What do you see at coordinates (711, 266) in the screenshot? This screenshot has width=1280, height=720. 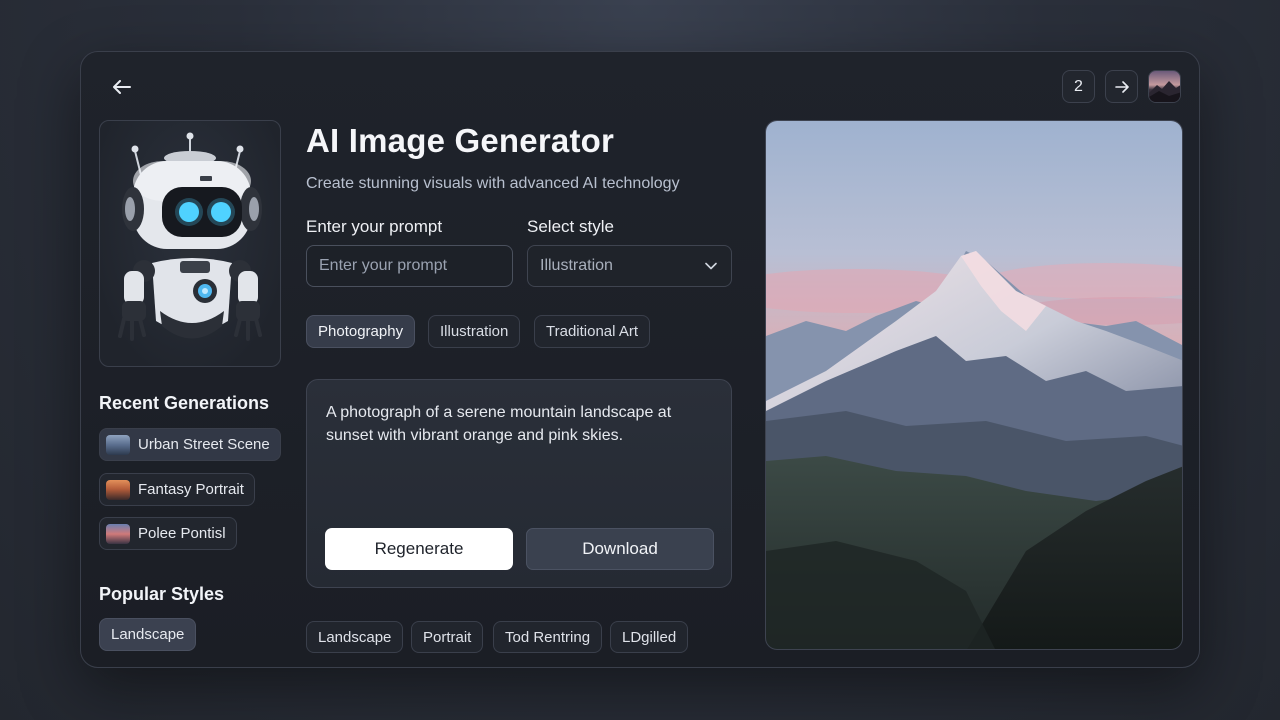 I see `chevron-down-icon` at bounding box center [711, 266].